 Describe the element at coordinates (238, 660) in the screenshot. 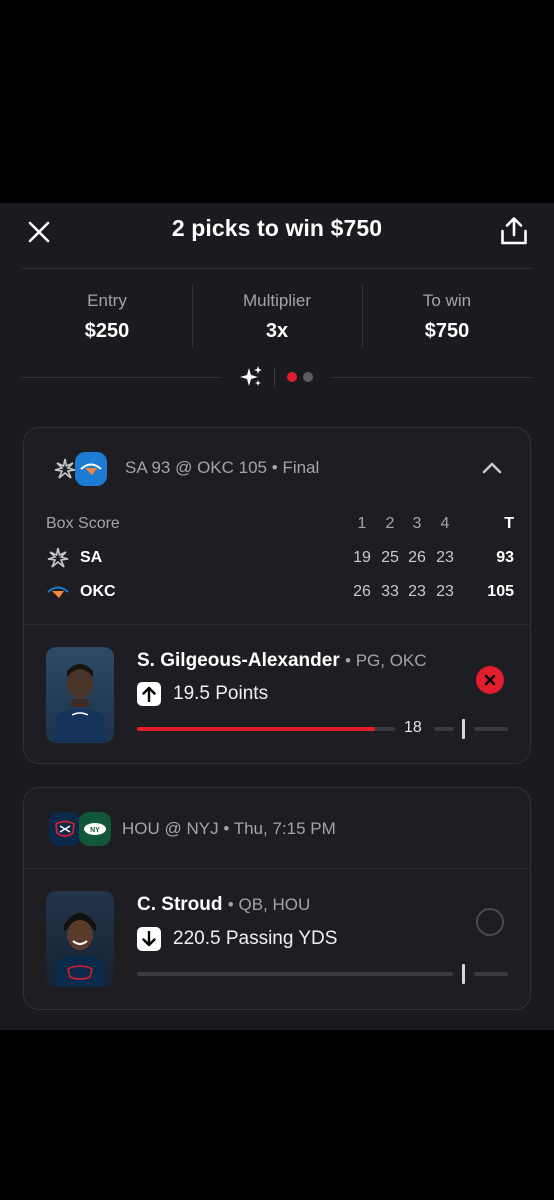

I see `player-name: S. Gilgeous-Alexander` at that location.